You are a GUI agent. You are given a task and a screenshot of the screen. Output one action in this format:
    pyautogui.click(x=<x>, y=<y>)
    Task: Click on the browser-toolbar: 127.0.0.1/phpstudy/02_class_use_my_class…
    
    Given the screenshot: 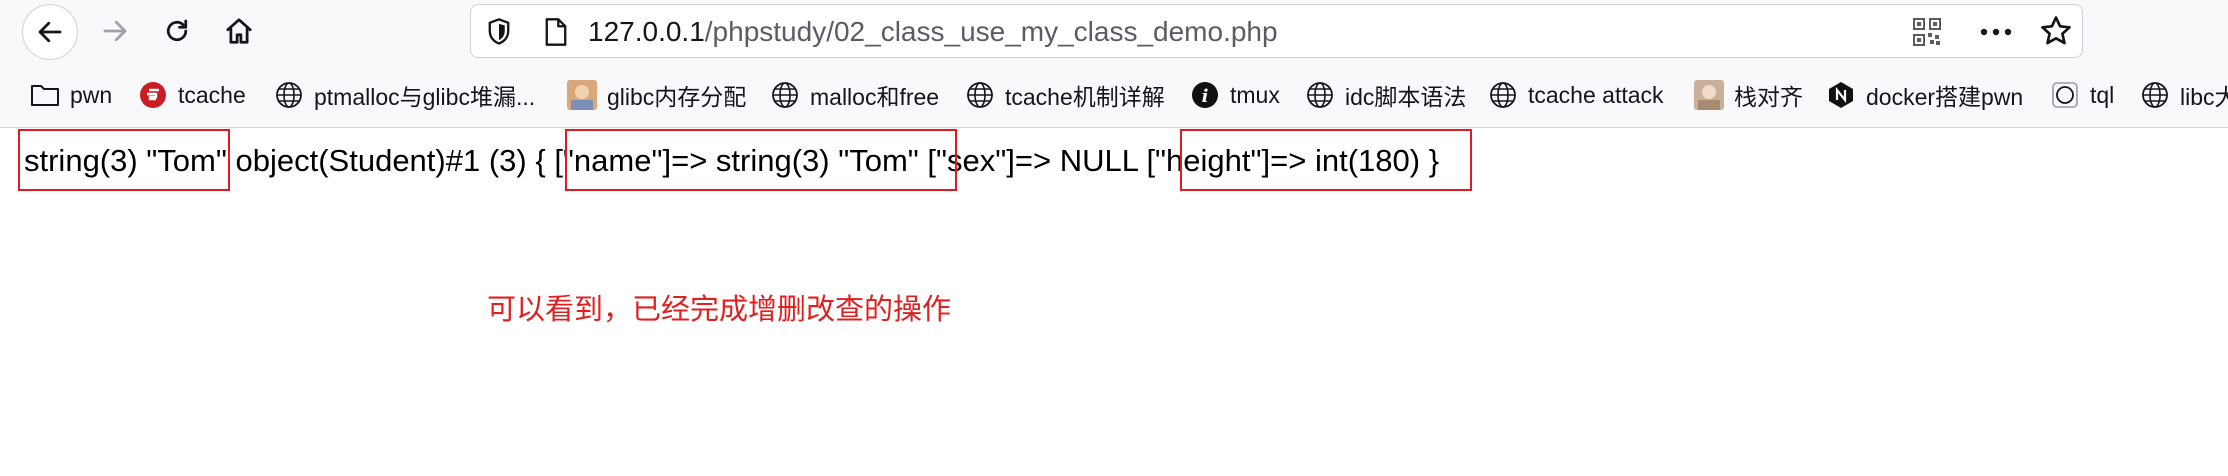 What is the action you would take?
    pyautogui.click(x=1114, y=31)
    